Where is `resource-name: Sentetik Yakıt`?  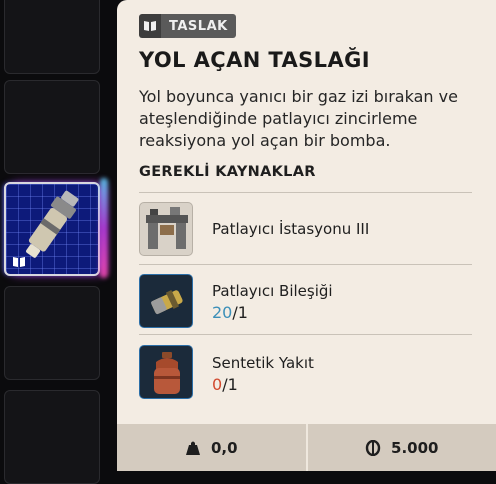 resource-name: Sentetik Yakıt is located at coordinates (263, 363).